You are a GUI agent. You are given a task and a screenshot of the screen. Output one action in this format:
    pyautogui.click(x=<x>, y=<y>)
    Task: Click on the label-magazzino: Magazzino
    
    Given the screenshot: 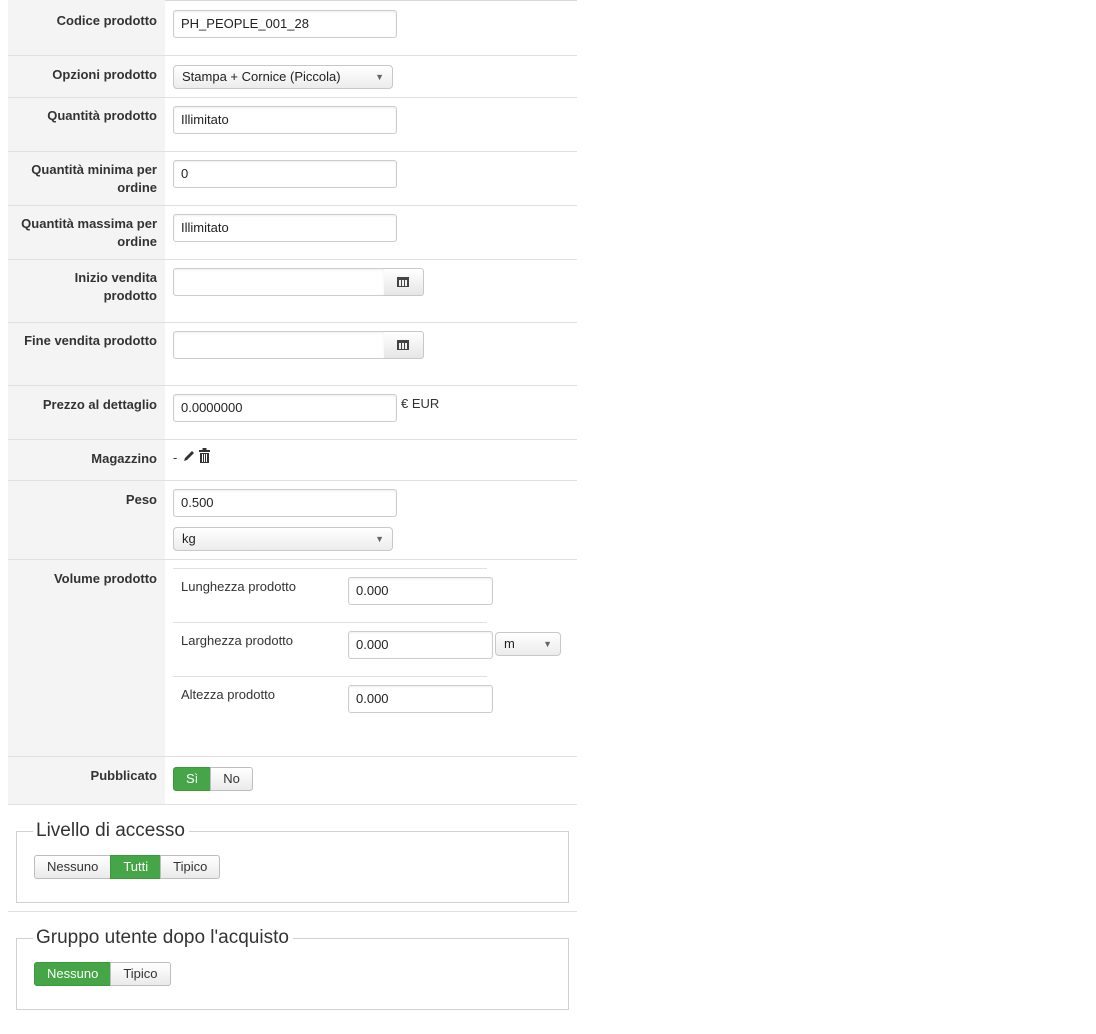 What is the action you would take?
    pyautogui.click(x=86, y=460)
    